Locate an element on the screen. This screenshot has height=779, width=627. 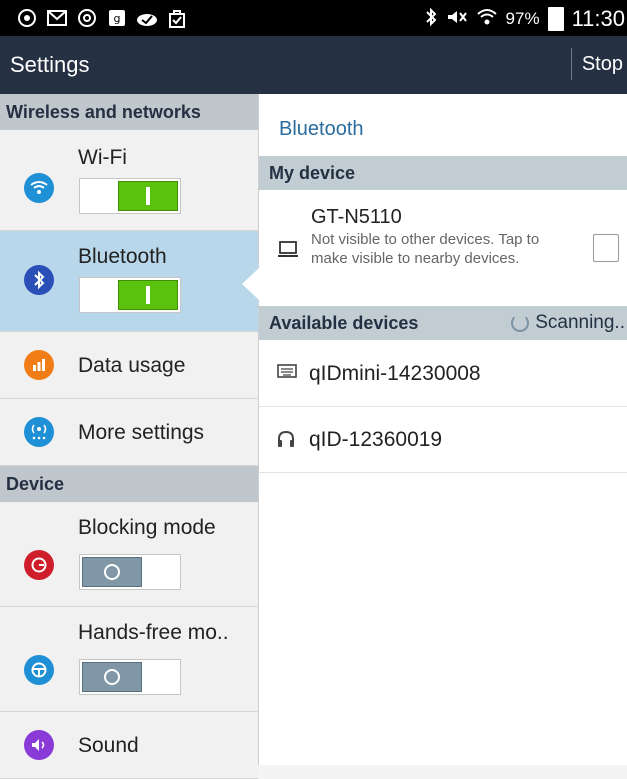
svg-text: g is located at coordinates (117, 18).